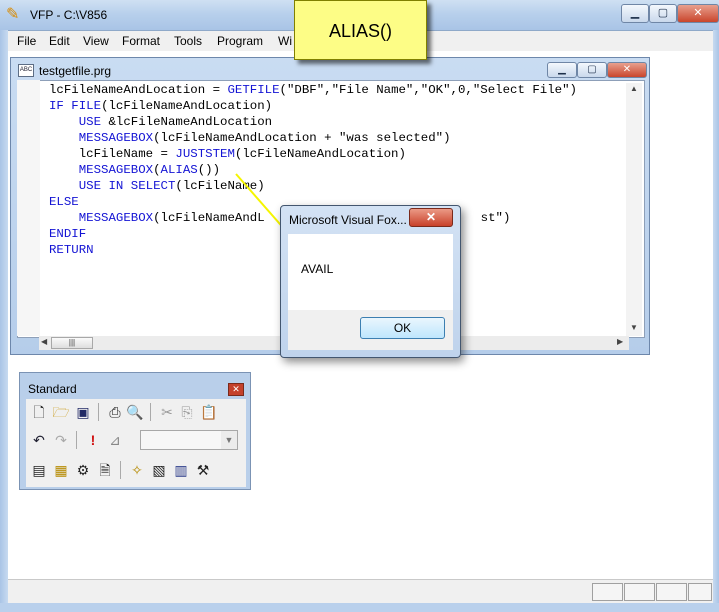 The image size is (719, 612). Describe the element at coordinates (203, 470) in the screenshot. I see `tools-icon: ⚒` at that location.